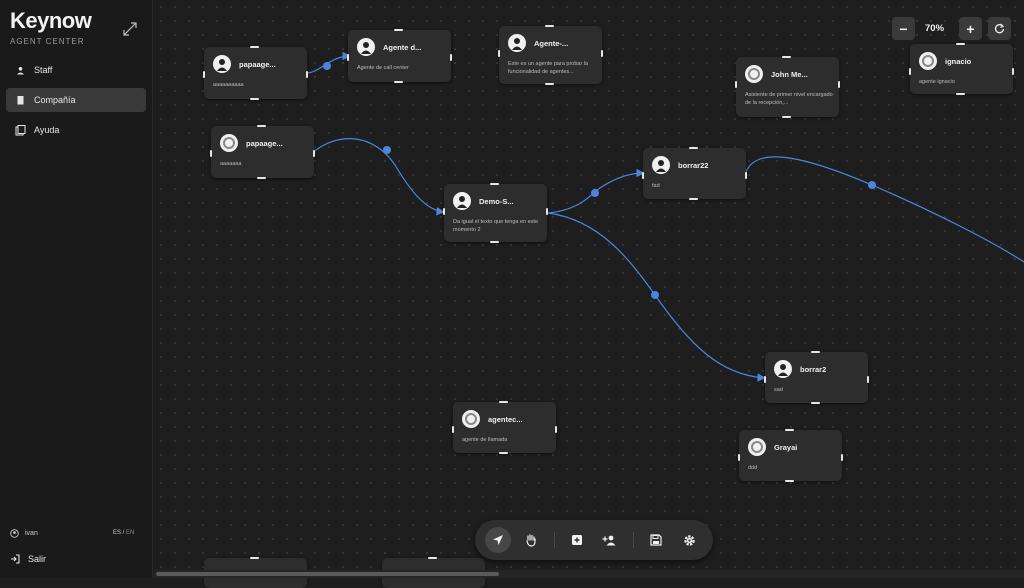 Image resolution: width=1024 pixels, height=588 pixels. What do you see at coordinates (778, 390) in the screenshot?
I see `agent-description: sad` at bounding box center [778, 390].